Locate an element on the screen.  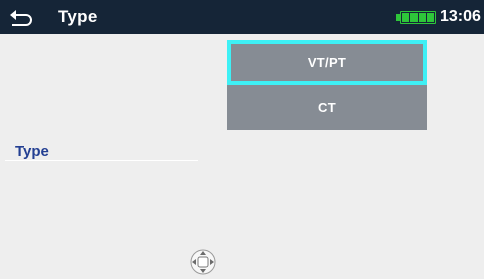
option-ct: CT is located at coordinates (327, 107).